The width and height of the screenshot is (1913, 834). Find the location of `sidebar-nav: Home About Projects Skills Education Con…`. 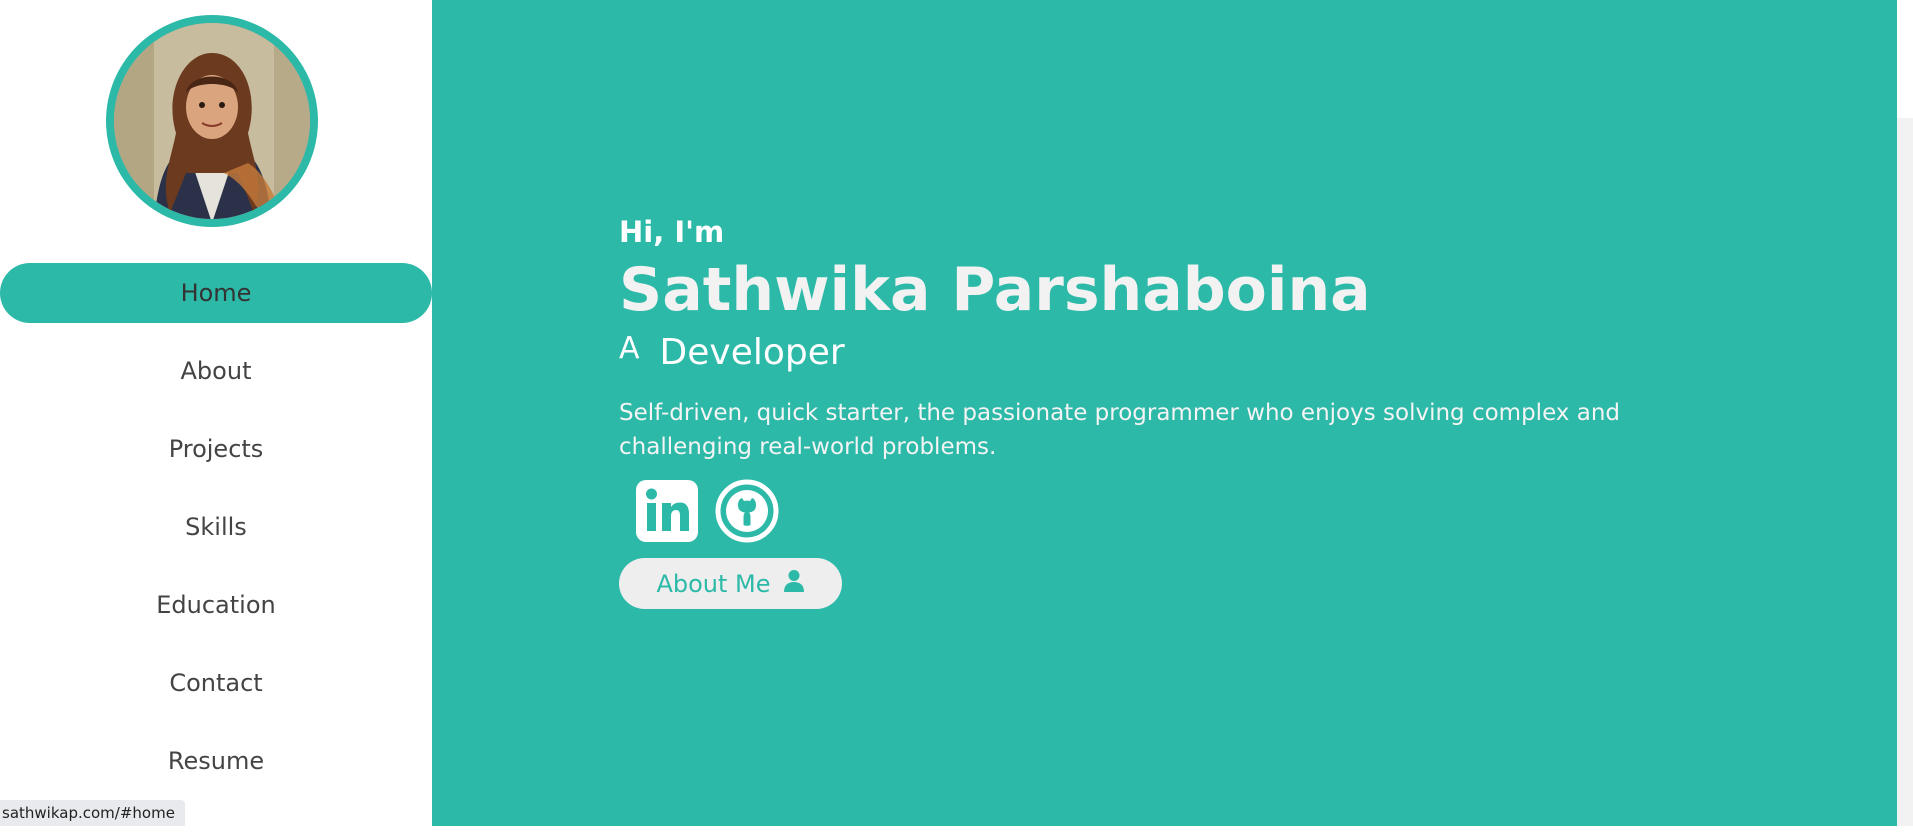

sidebar-nav: Home About Projects Skills Education Con… is located at coordinates (216, 536).